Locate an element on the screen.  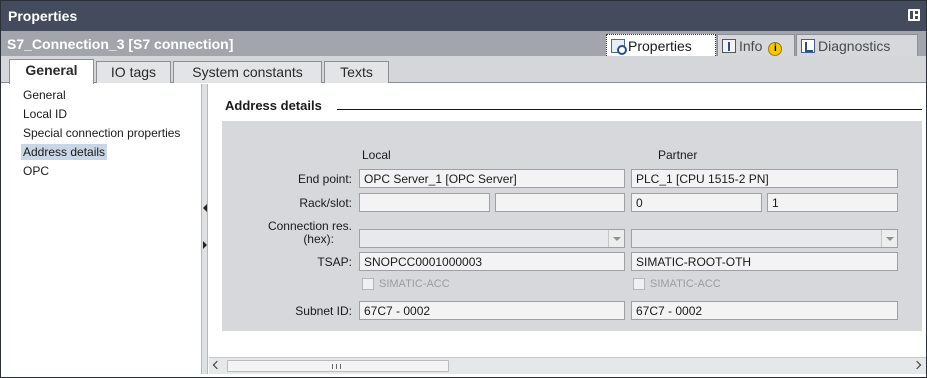
end-point-local-field: OPC Server_1 [OPC Server] is located at coordinates (492, 178).